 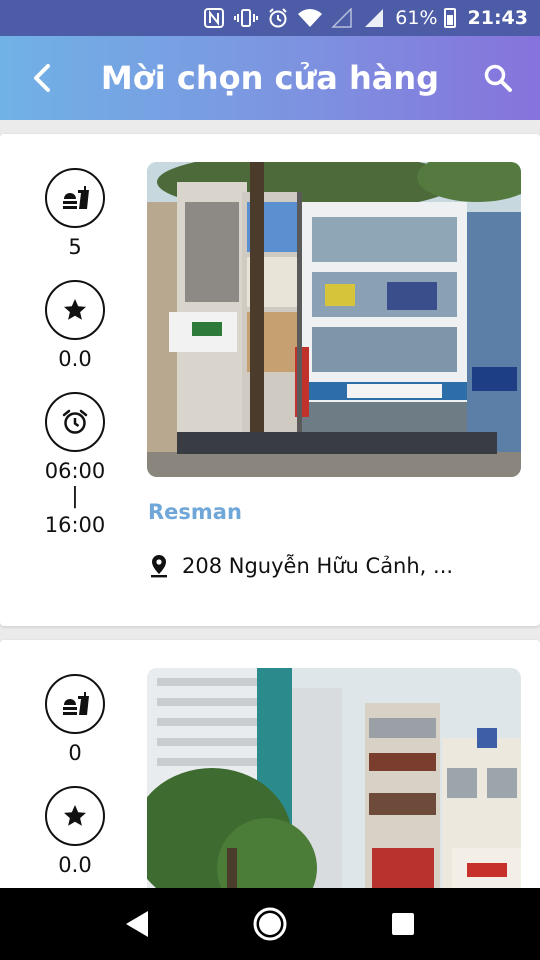 What do you see at coordinates (278, 18) in the screenshot?
I see `alarm-icon` at bounding box center [278, 18].